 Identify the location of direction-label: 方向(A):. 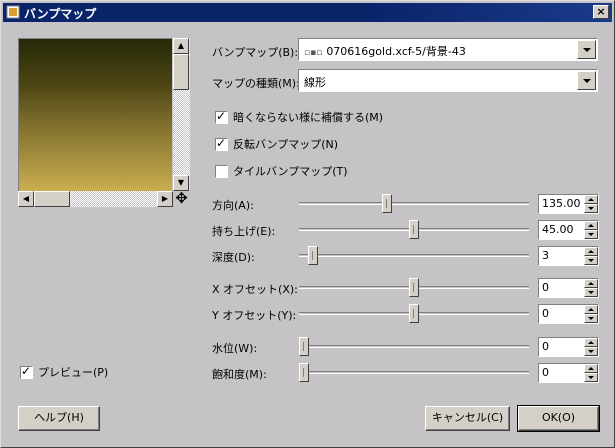
(233, 205).